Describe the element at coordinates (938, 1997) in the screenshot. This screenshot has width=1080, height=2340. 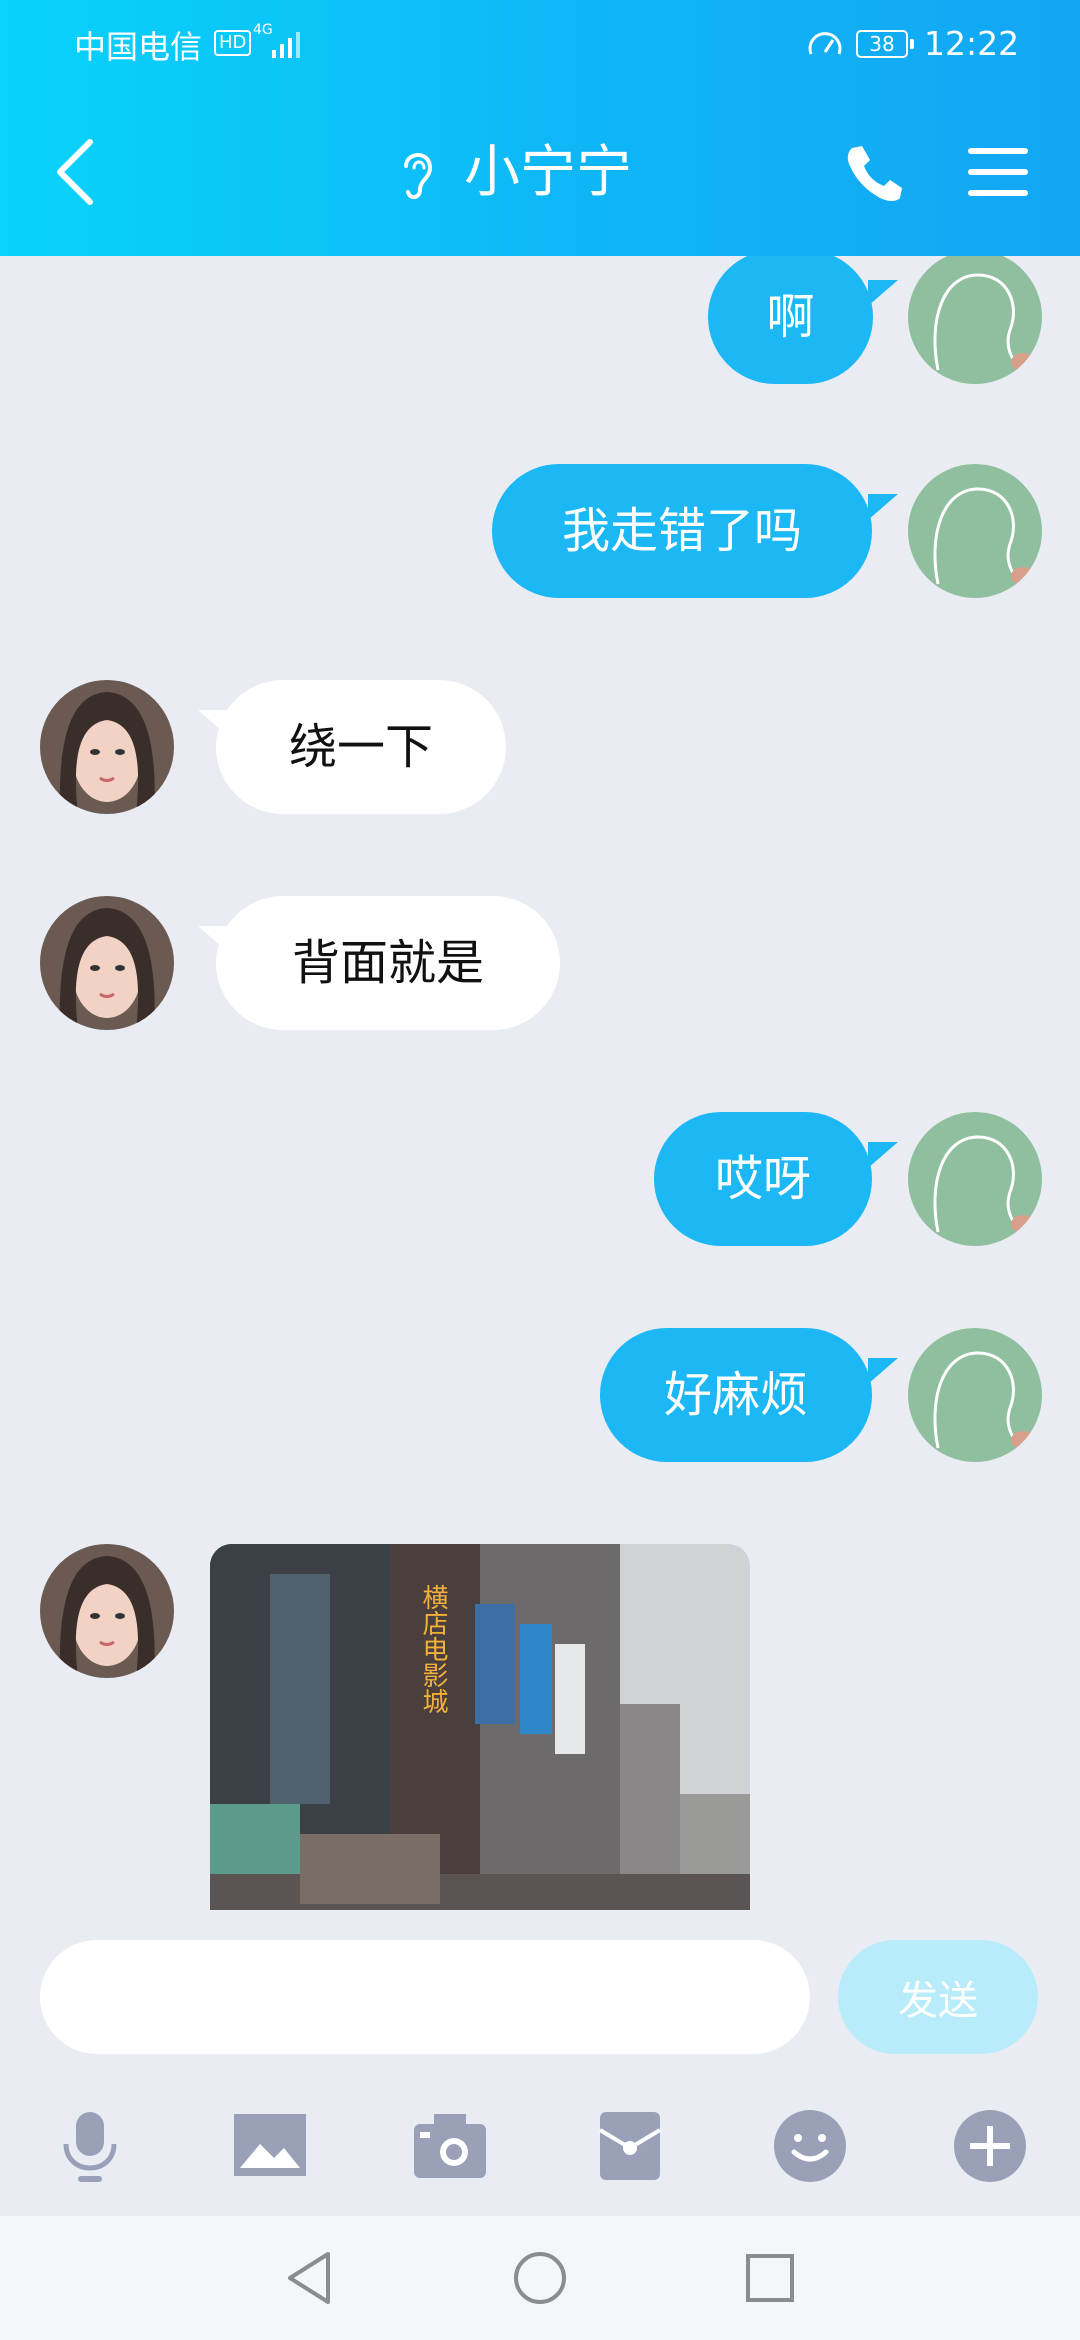
I see `send-button: 发送` at that location.